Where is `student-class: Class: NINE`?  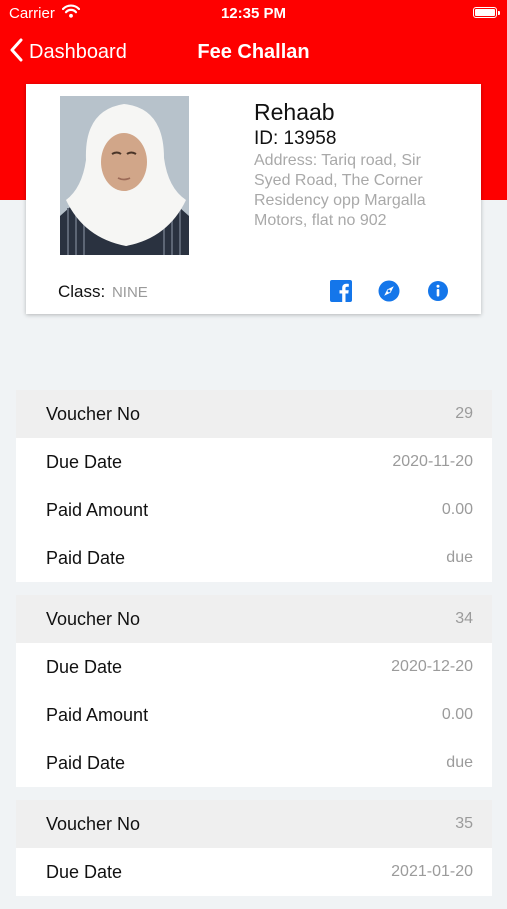 student-class: Class: NINE is located at coordinates (103, 292).